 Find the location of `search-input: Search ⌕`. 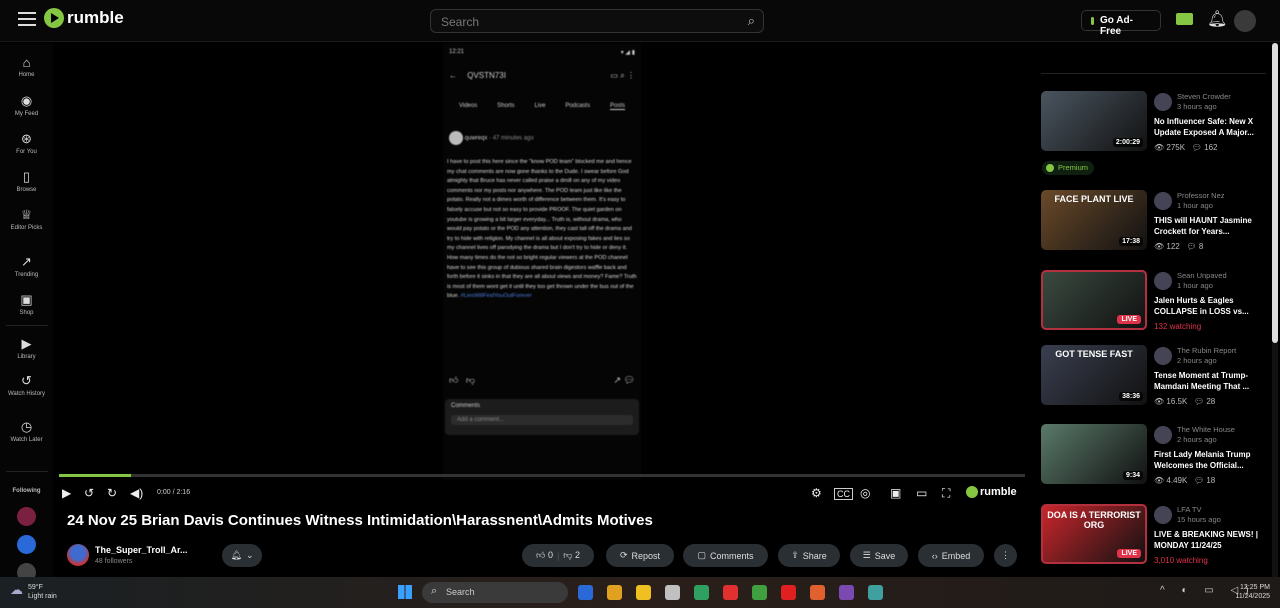

search-input: Search ⌕ is located at coordinates (597, 21).